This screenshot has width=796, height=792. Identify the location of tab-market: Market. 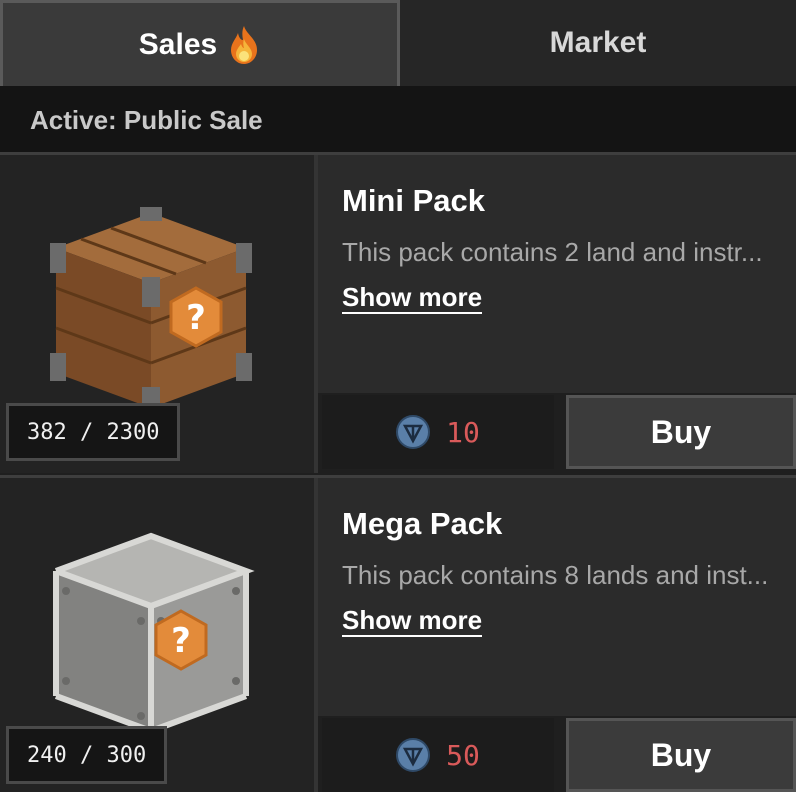
(598, 43).